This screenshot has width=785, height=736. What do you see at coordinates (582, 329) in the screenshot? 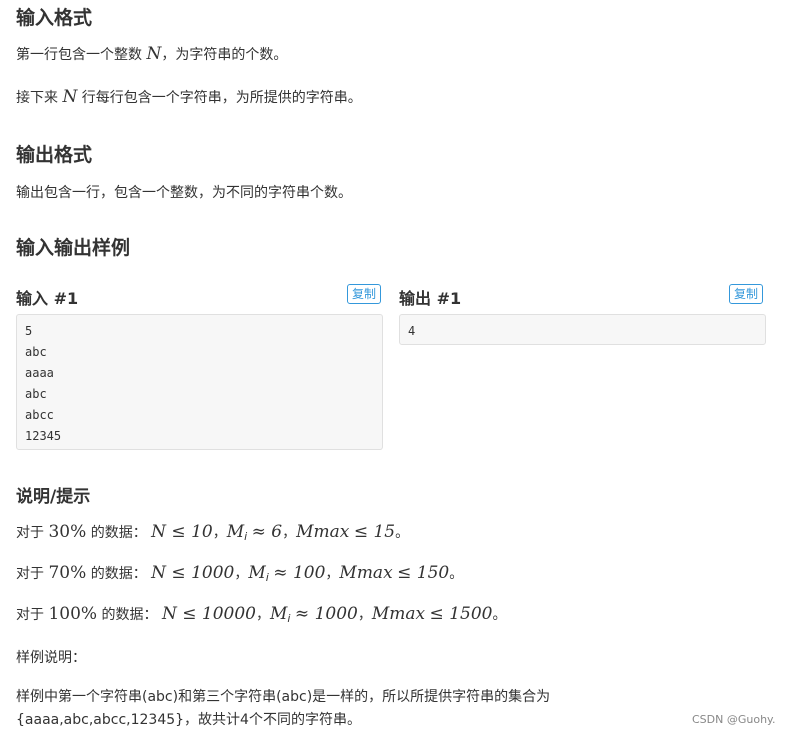
I see `sample-output-box: 4` at bounding box center [582, 329].